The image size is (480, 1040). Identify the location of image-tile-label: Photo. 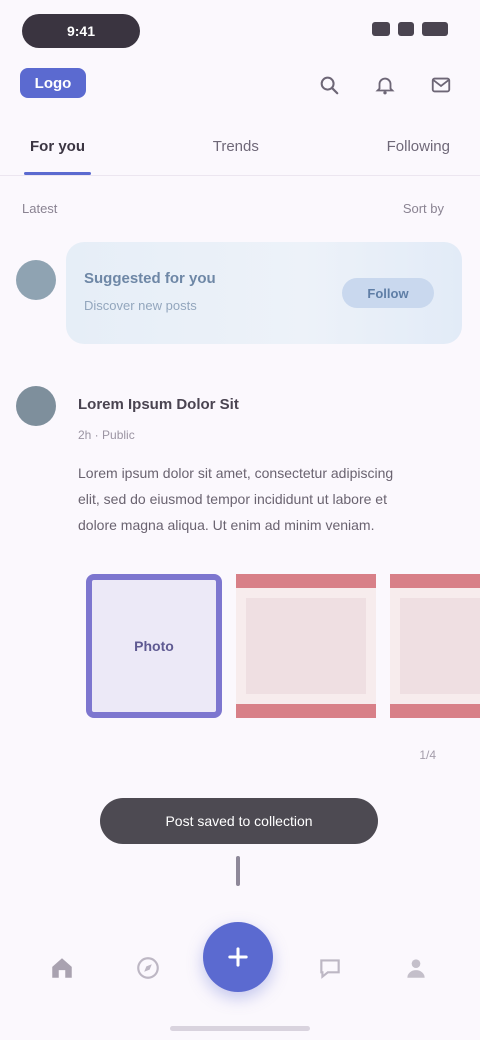
(154, 646).